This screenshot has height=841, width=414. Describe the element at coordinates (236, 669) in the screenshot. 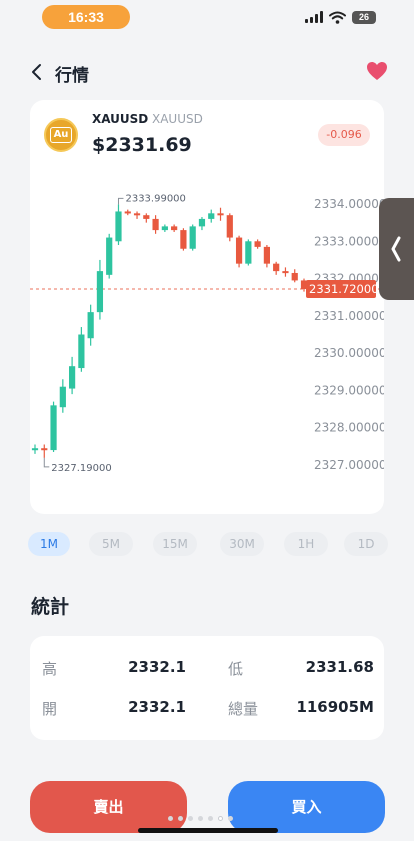

I see `stat-low-label: 低` at that location.